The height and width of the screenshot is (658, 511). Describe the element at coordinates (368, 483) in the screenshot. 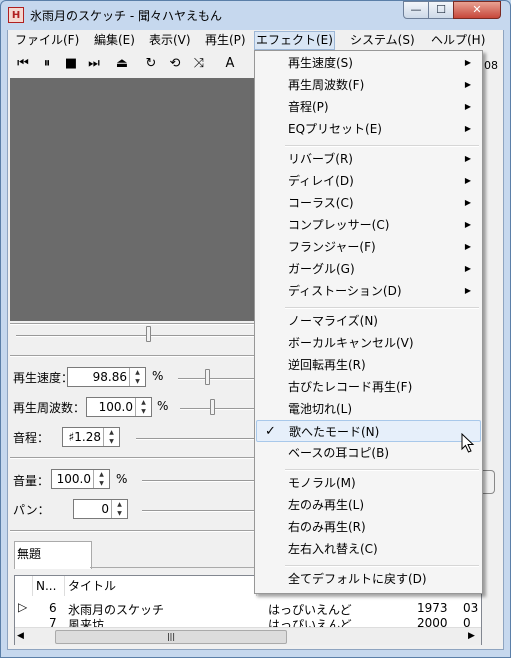

I see `menu-item-mono: モノラル(M)` at that location.